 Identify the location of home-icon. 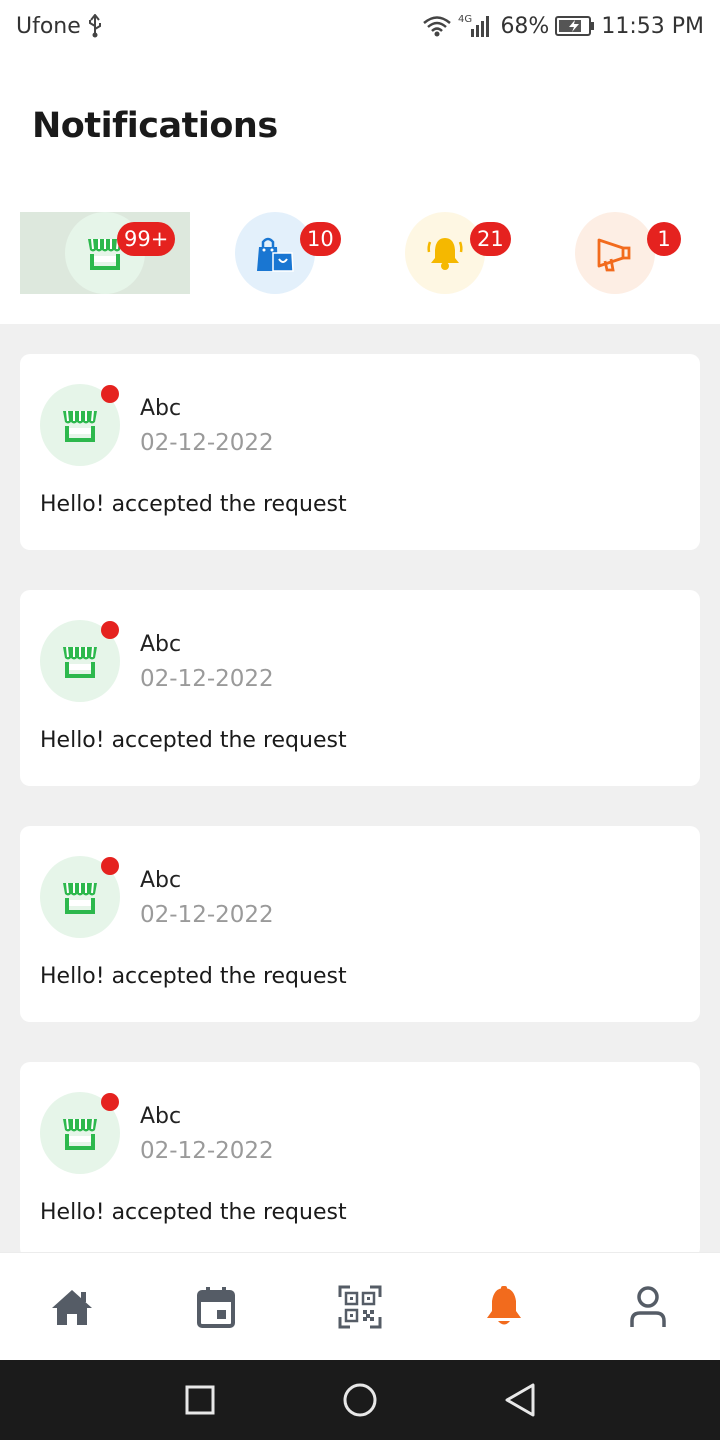
(72, 1307).